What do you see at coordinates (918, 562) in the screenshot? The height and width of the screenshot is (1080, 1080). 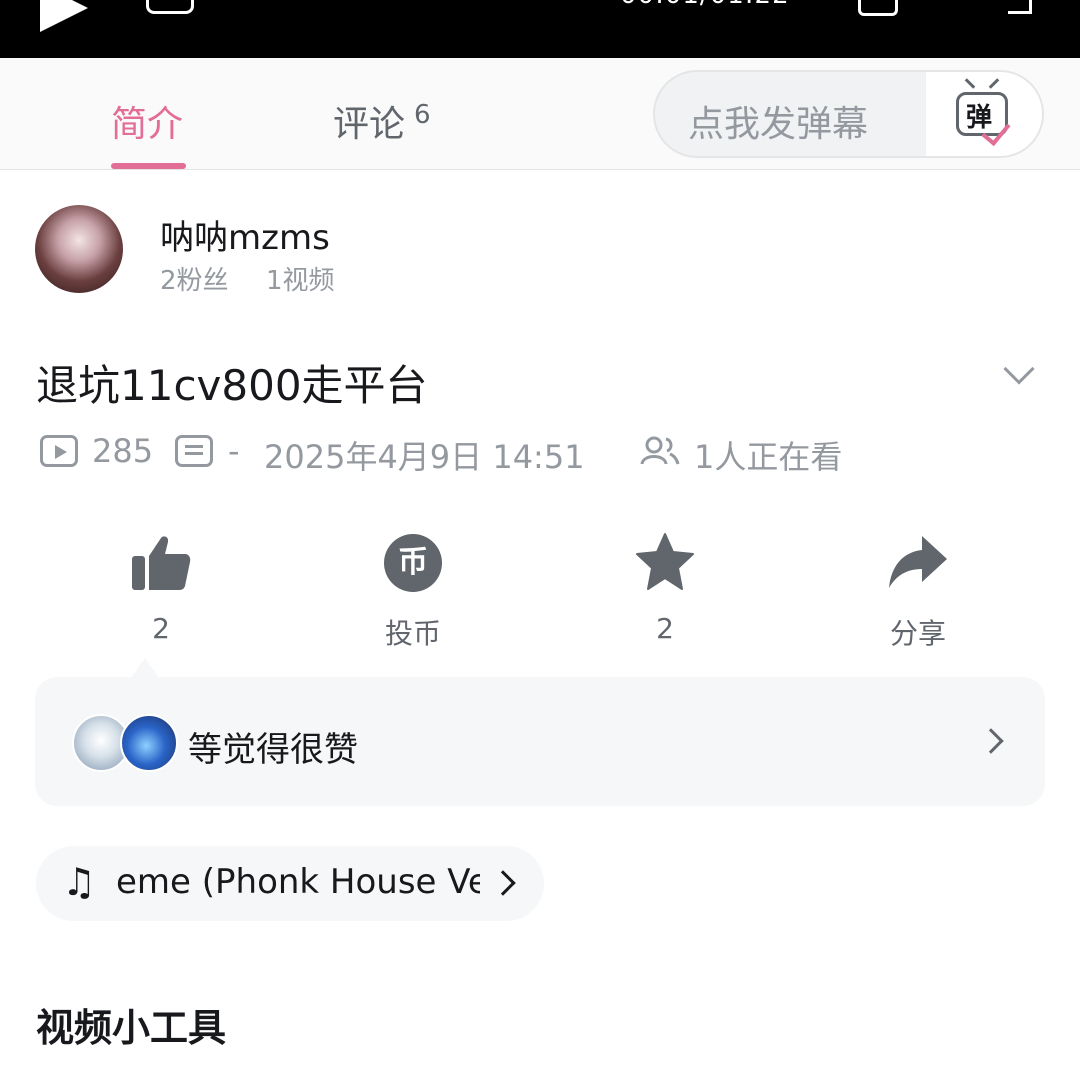 I see `share-icon` at bounding box center [918, 562].